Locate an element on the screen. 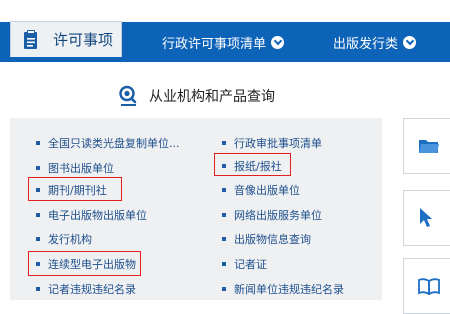  list-item: 记者证 is located at coordinates (244, 264).